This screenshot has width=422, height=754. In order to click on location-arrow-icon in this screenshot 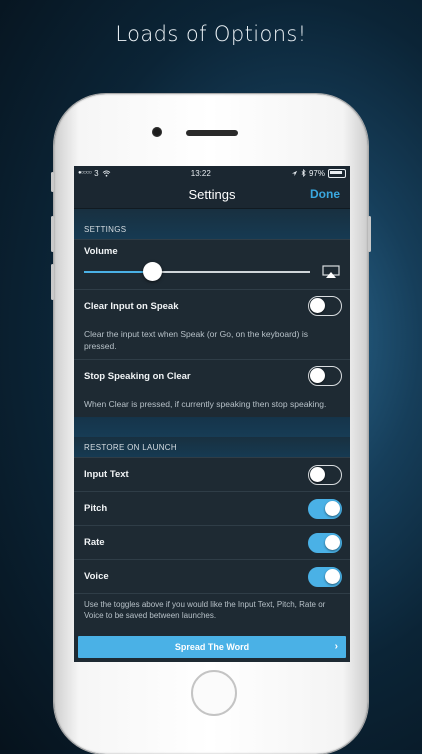, I will do `click(294, 173)`.